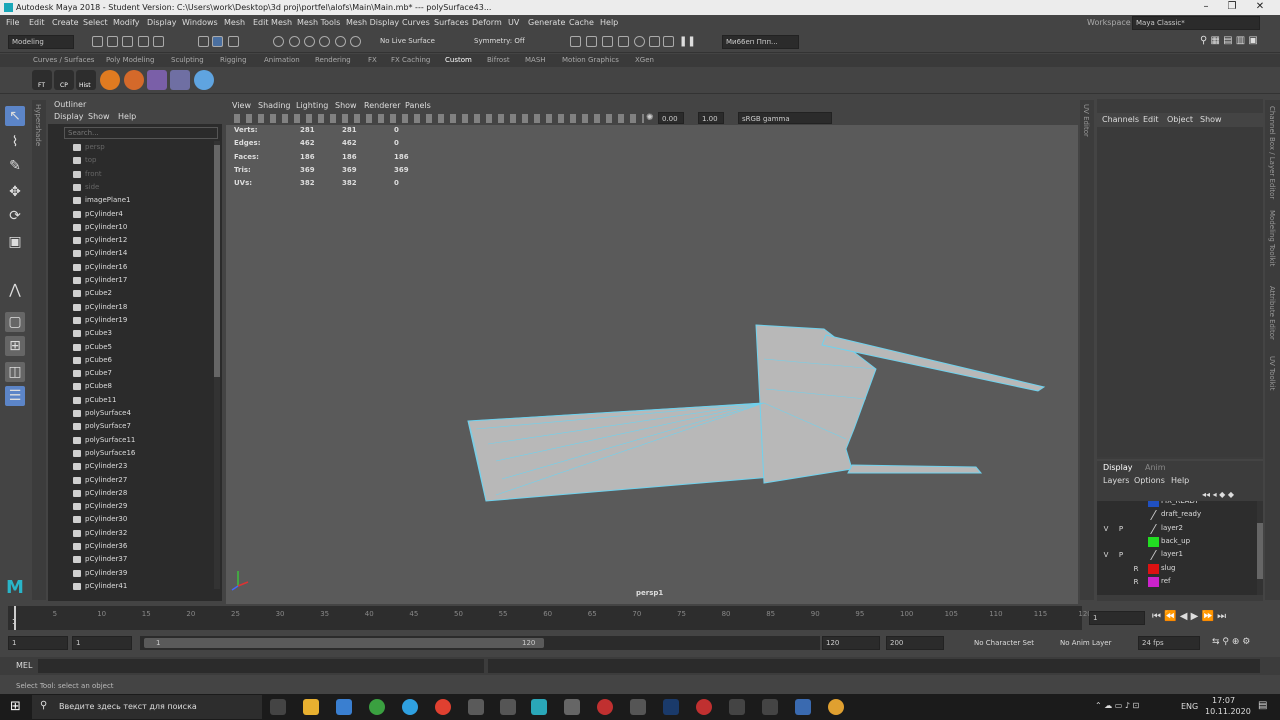 This screenshot has height=720, width=1280. I want to click on outliner-item: pCube5, so click(131, 347).